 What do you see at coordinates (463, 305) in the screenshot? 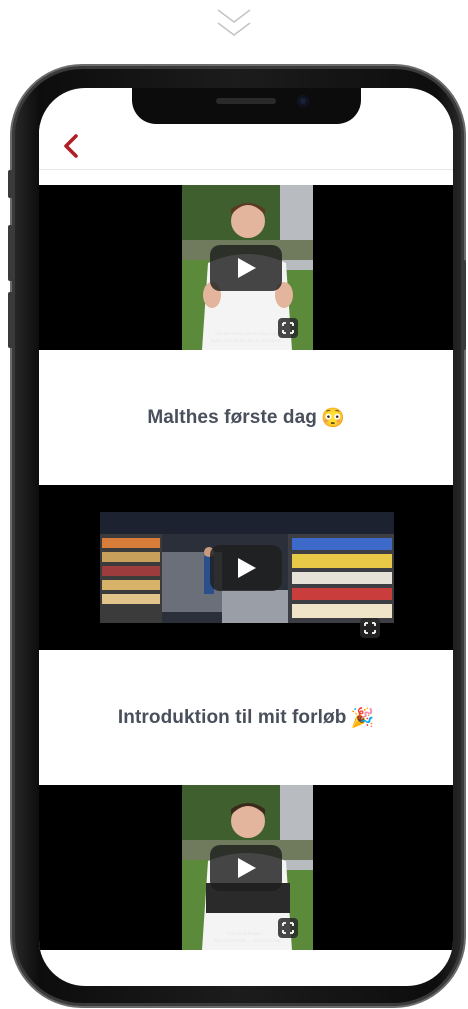
I see `phone-power-button` at bounding box center [463, 305].